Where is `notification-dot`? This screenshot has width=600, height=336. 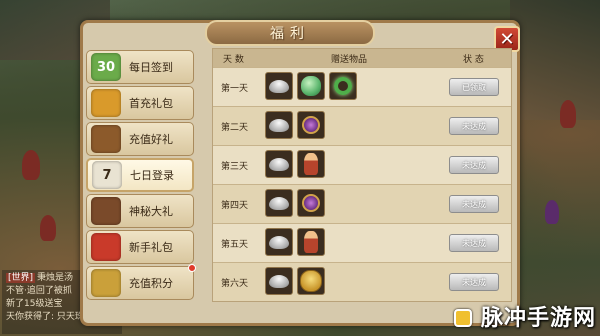 notification-dot is located at coordinates (192, 268).